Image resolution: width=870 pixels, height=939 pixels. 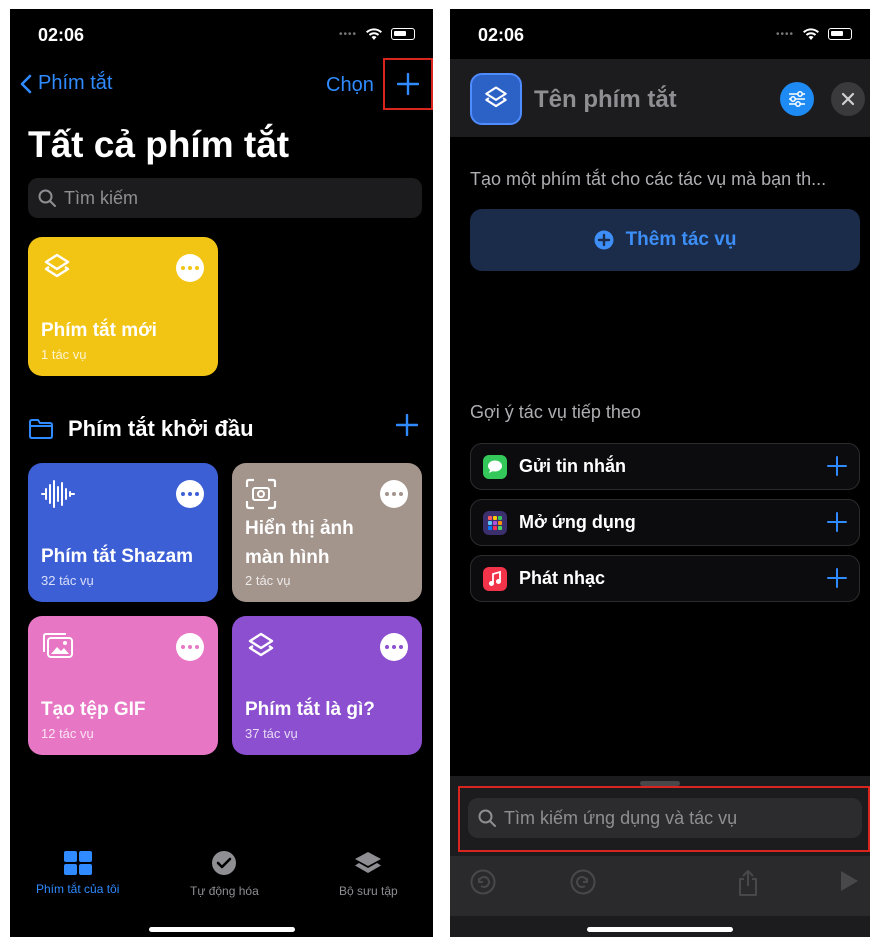 What do you see at coordinates (299, 528) in the screenshot?
I see `card-title-line1: Hiển thị ảnh` at bounding box center [299, 528].